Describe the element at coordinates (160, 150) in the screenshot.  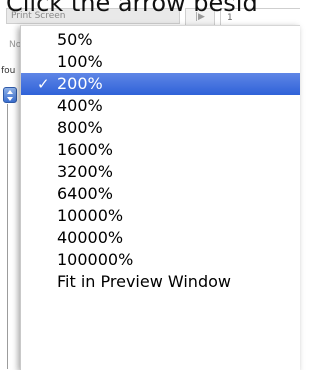
I see `zoom-menu-item: 1600%` at that location.